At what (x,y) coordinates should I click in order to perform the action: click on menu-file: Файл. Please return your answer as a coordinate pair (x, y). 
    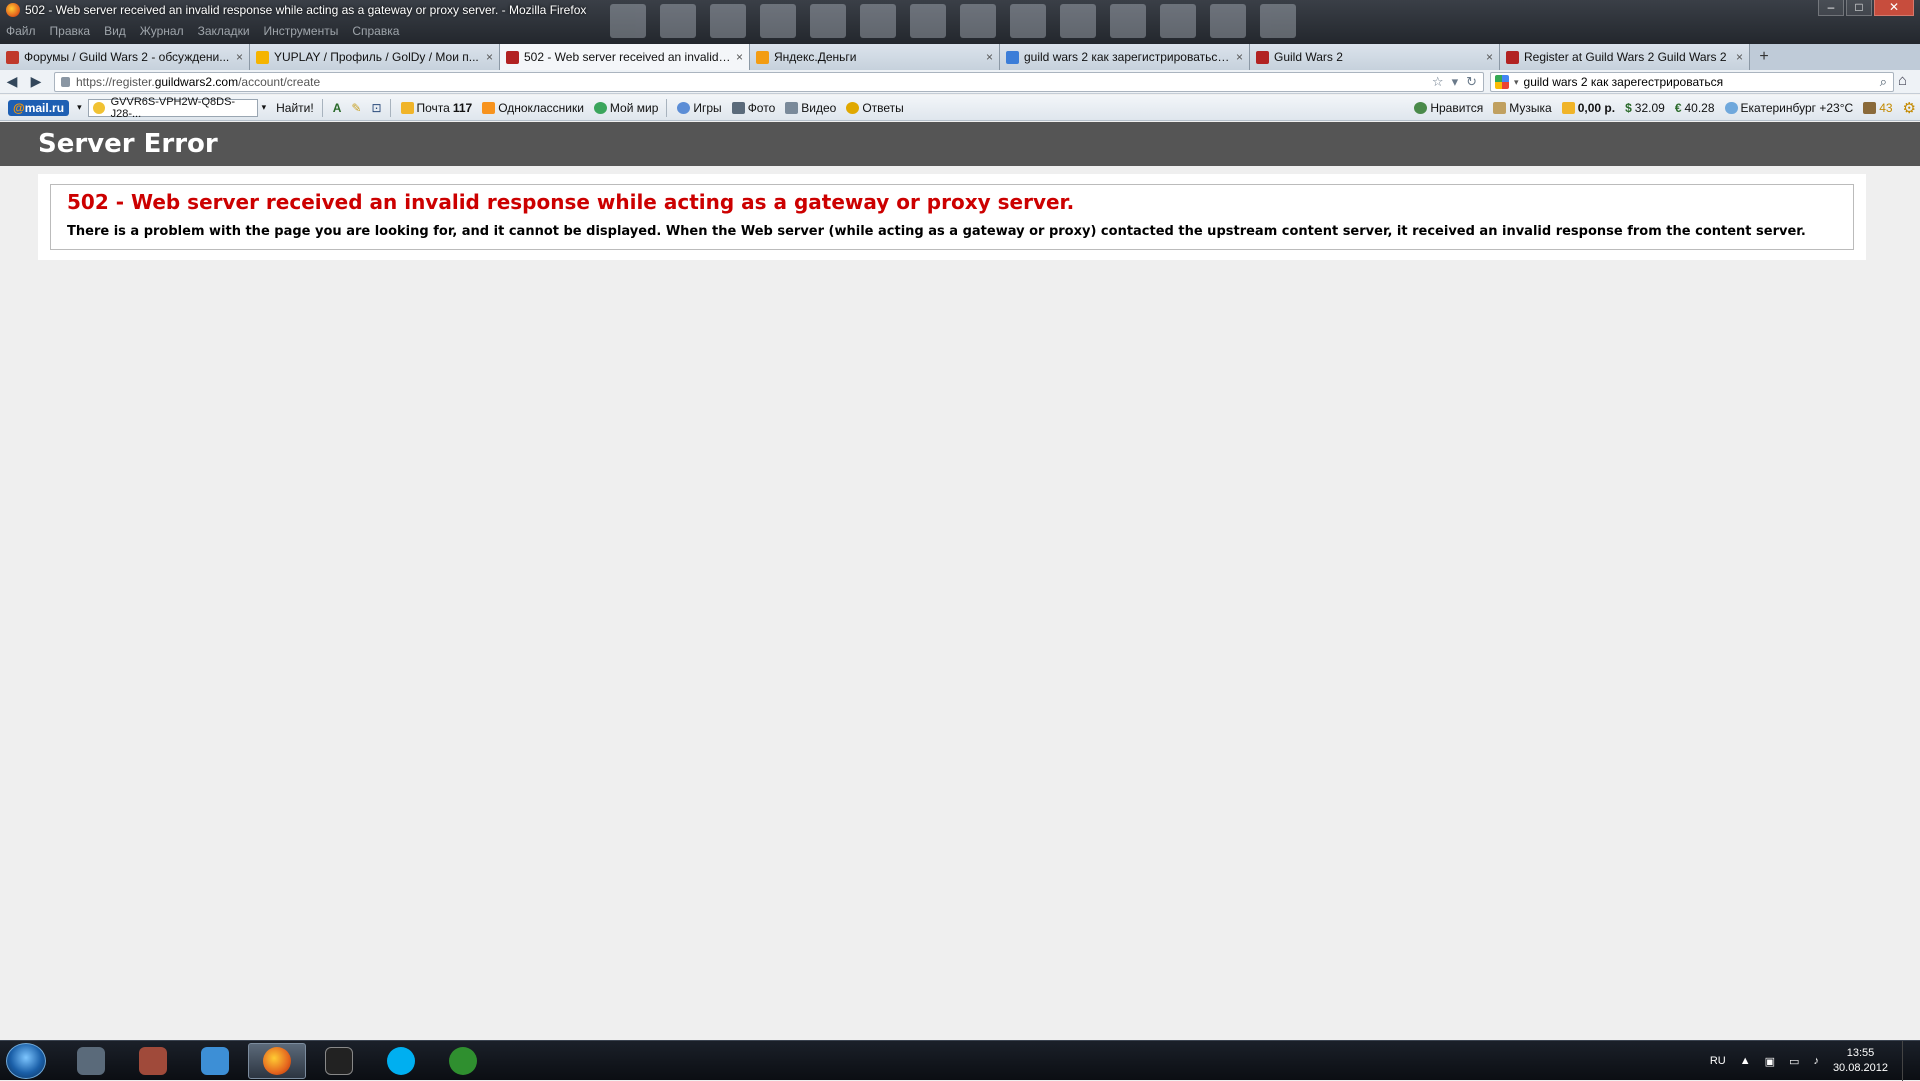
    Looking at the image, I should click on (21, 31).